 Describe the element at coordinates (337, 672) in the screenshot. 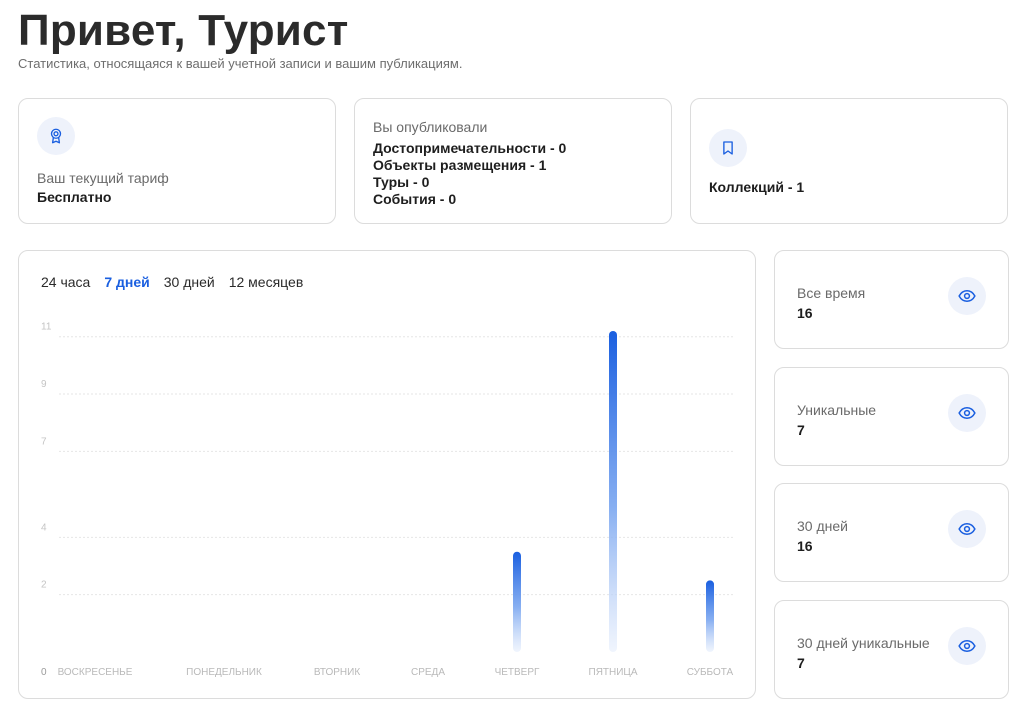

I see `x-tick-label: ВТОРНИК` at that location.